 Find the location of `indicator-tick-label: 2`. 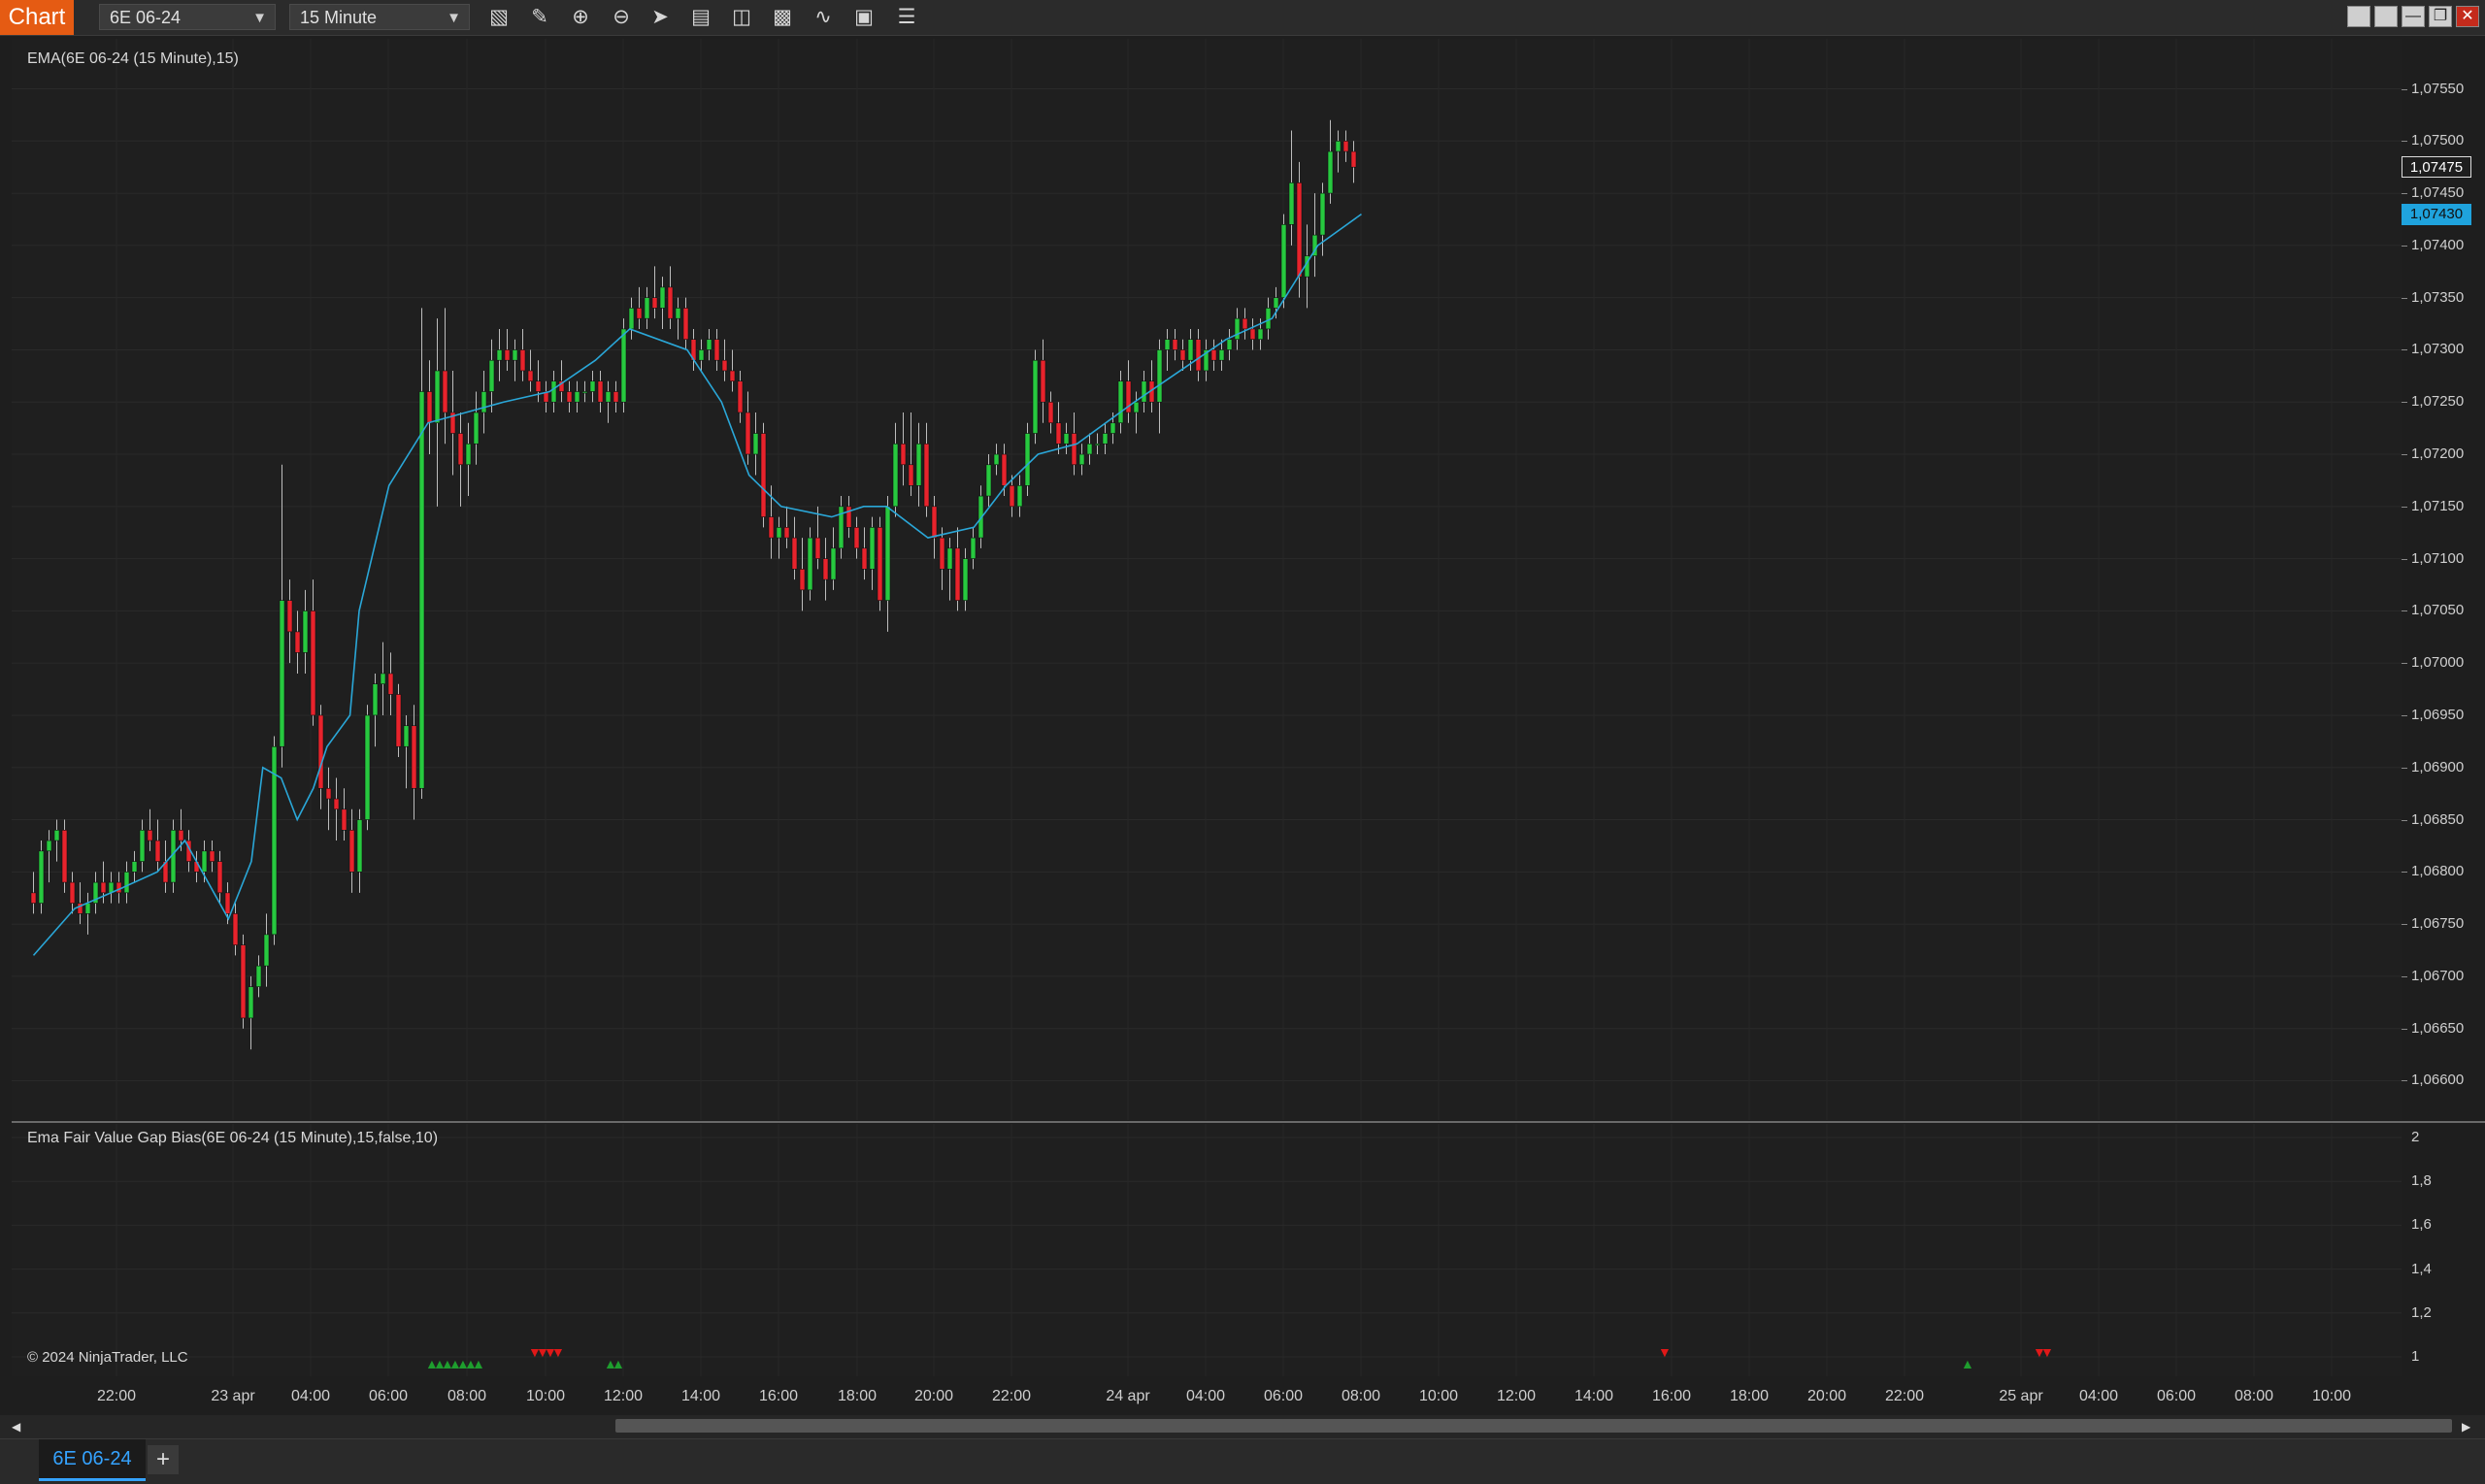

indicator-tick-label: 2 is located at coordinates (2416, 1137).